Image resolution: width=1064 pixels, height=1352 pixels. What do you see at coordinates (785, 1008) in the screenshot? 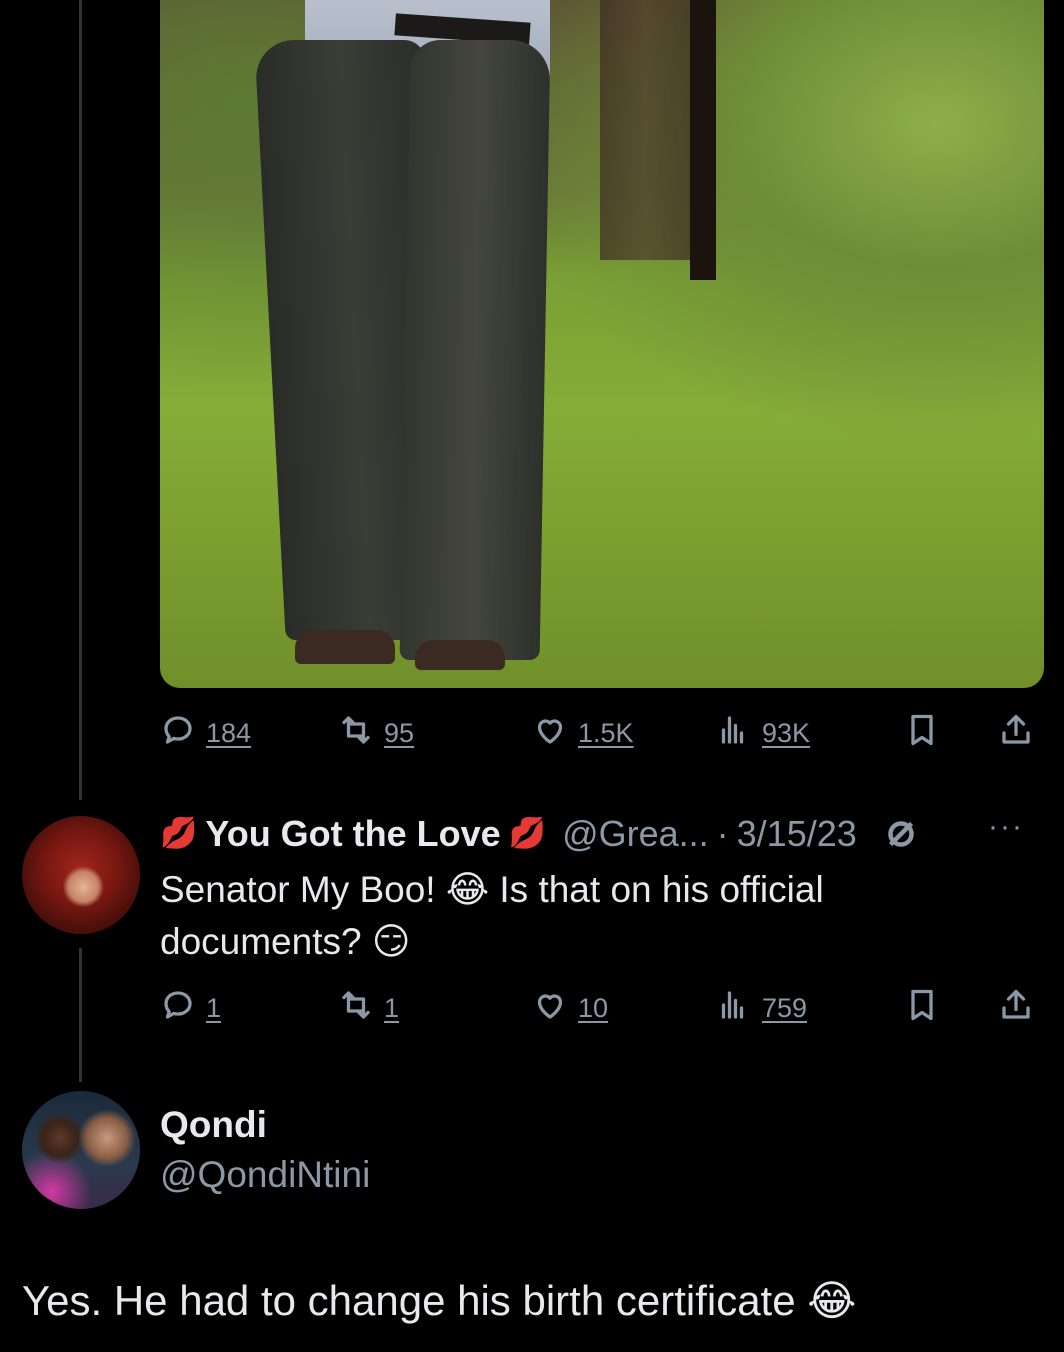
I see `views-count: 759` at bounding box center [785, 1008].